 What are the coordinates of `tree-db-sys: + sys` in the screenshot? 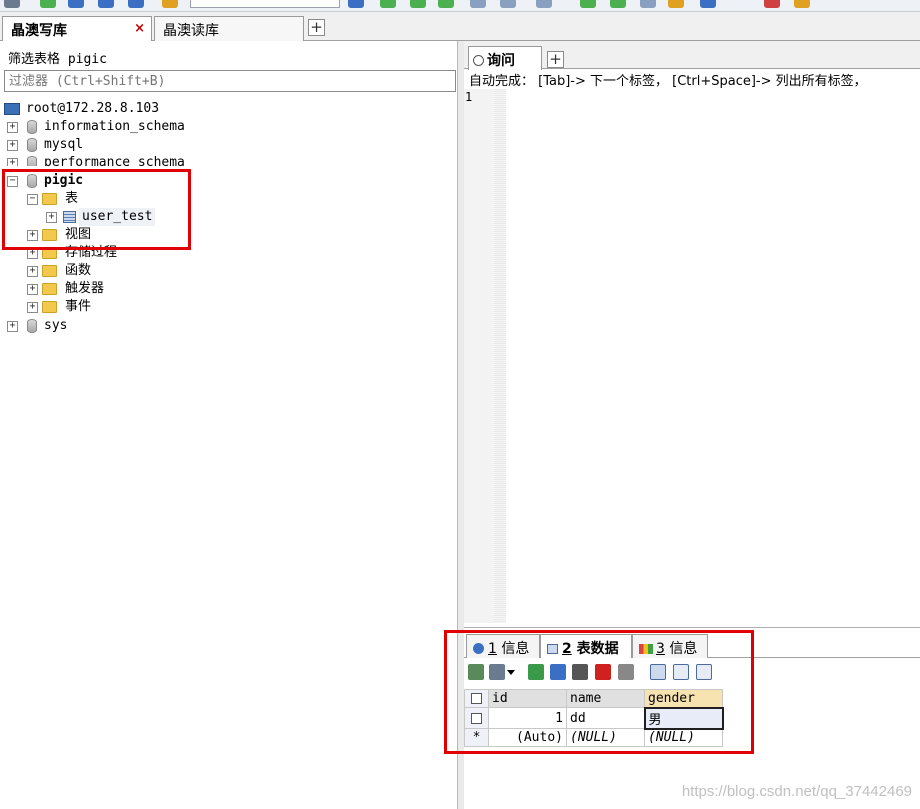 It's located at (157, 326).